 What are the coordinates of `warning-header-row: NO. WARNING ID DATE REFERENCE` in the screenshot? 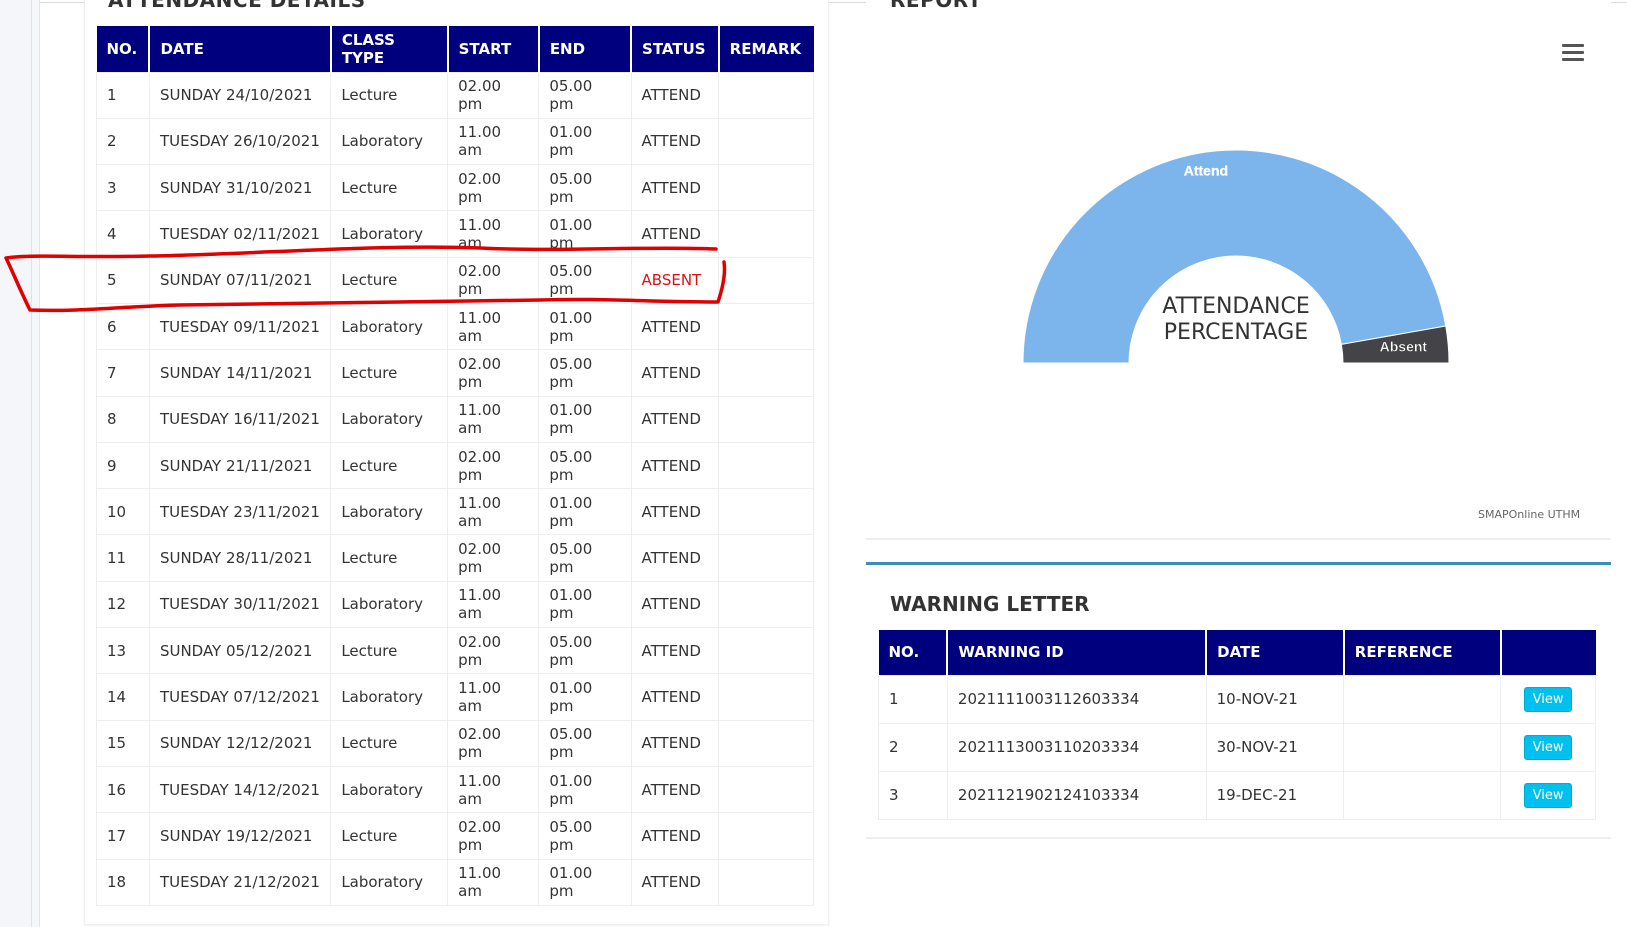 It's located at (1237, 652).